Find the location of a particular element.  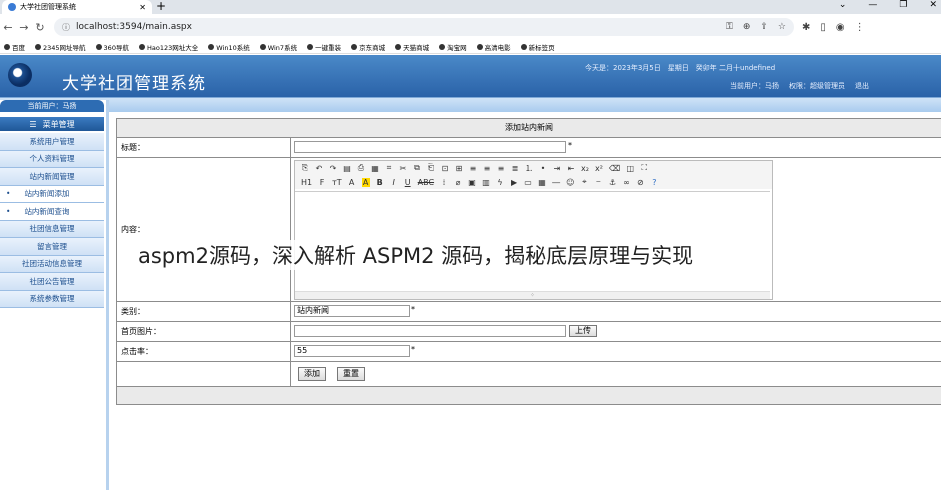

line-height-icon: ⁞ is located at coordinates (444, 182).